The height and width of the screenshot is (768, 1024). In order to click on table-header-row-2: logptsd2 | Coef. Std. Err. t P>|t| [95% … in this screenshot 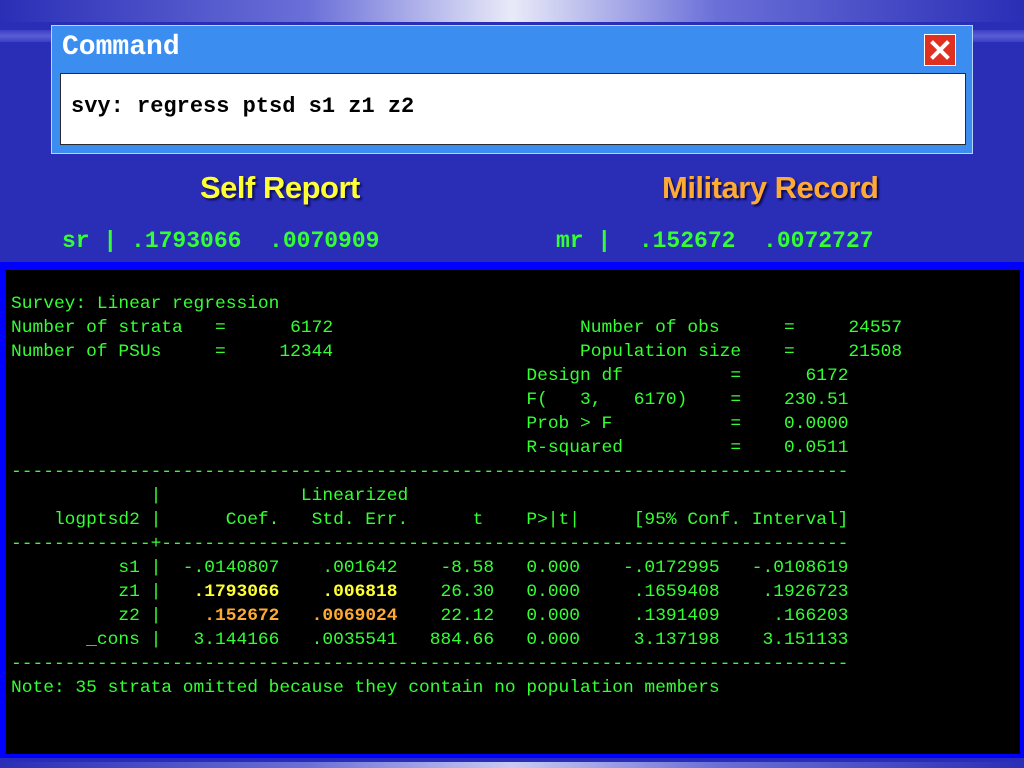, I will do `click(430, 520)`.